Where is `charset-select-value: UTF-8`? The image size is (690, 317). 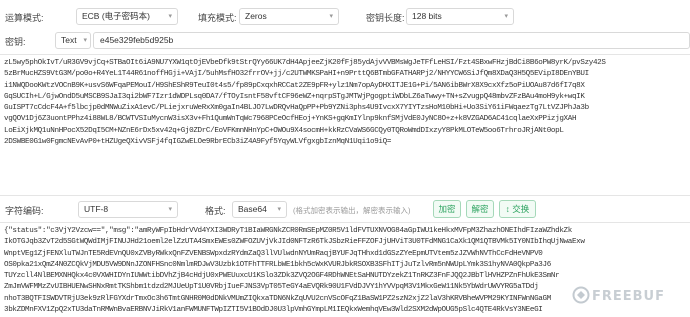 charset-select-value: UTF-8 is located at coordinates (96, 209).